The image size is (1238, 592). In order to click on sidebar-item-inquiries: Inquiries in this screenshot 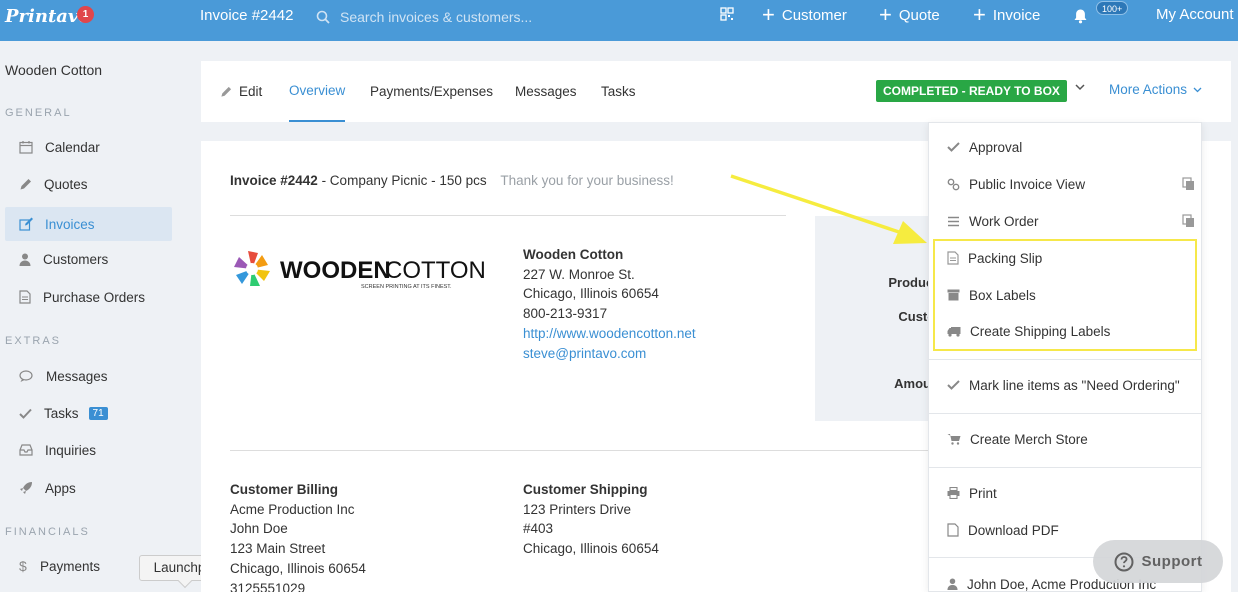, I will do `click(88, 450)`.